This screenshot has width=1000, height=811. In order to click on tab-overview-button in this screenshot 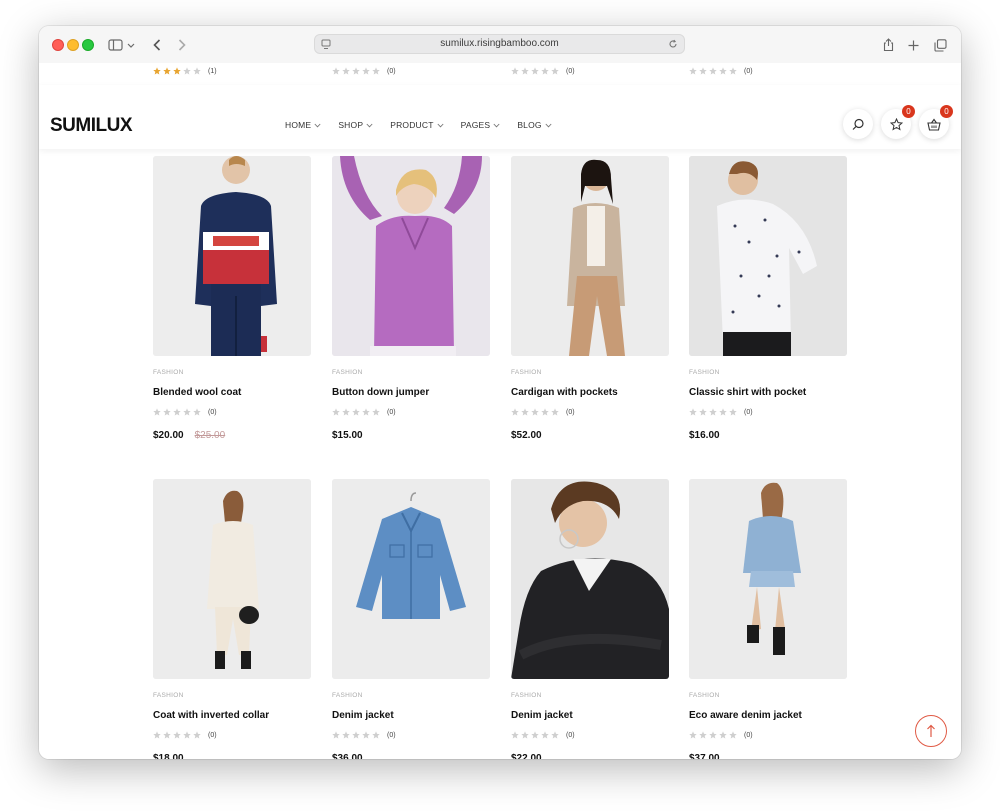, I will do `click(940, 45)`.